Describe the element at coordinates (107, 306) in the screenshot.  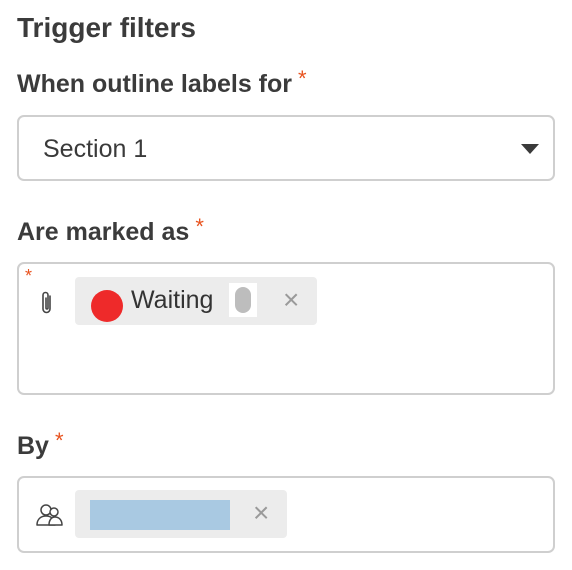
I see `status-color-dot` at that location.